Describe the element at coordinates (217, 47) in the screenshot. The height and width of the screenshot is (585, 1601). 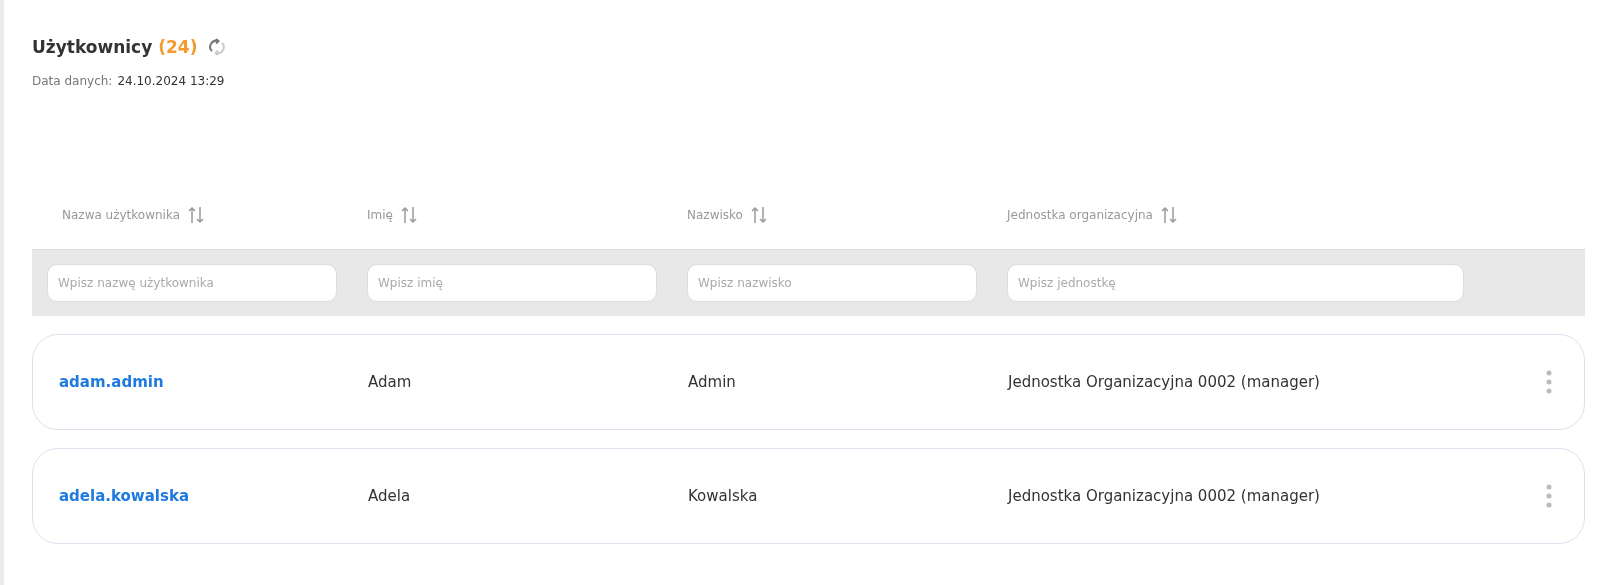
I see `refresh-icon` at that location.